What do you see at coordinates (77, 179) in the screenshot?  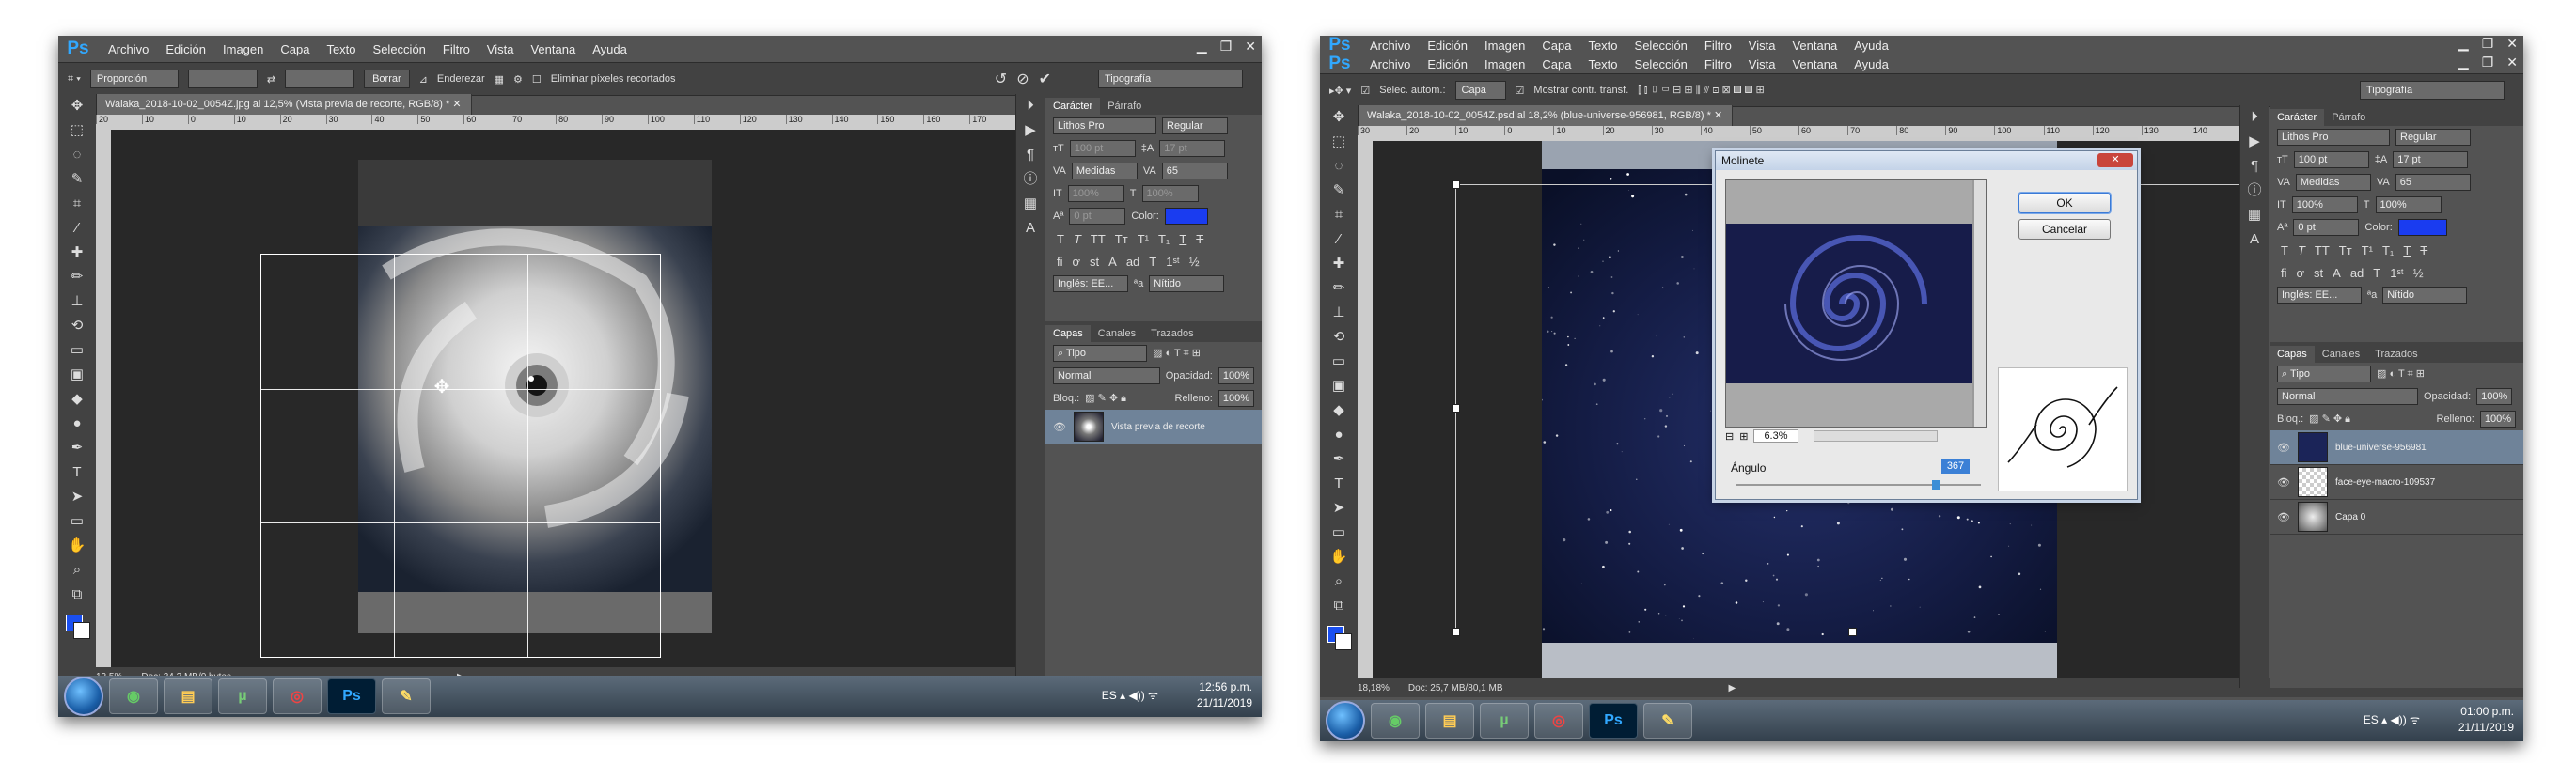 I see `quick-select-icon: ✎` at bounding box center [77, 179].